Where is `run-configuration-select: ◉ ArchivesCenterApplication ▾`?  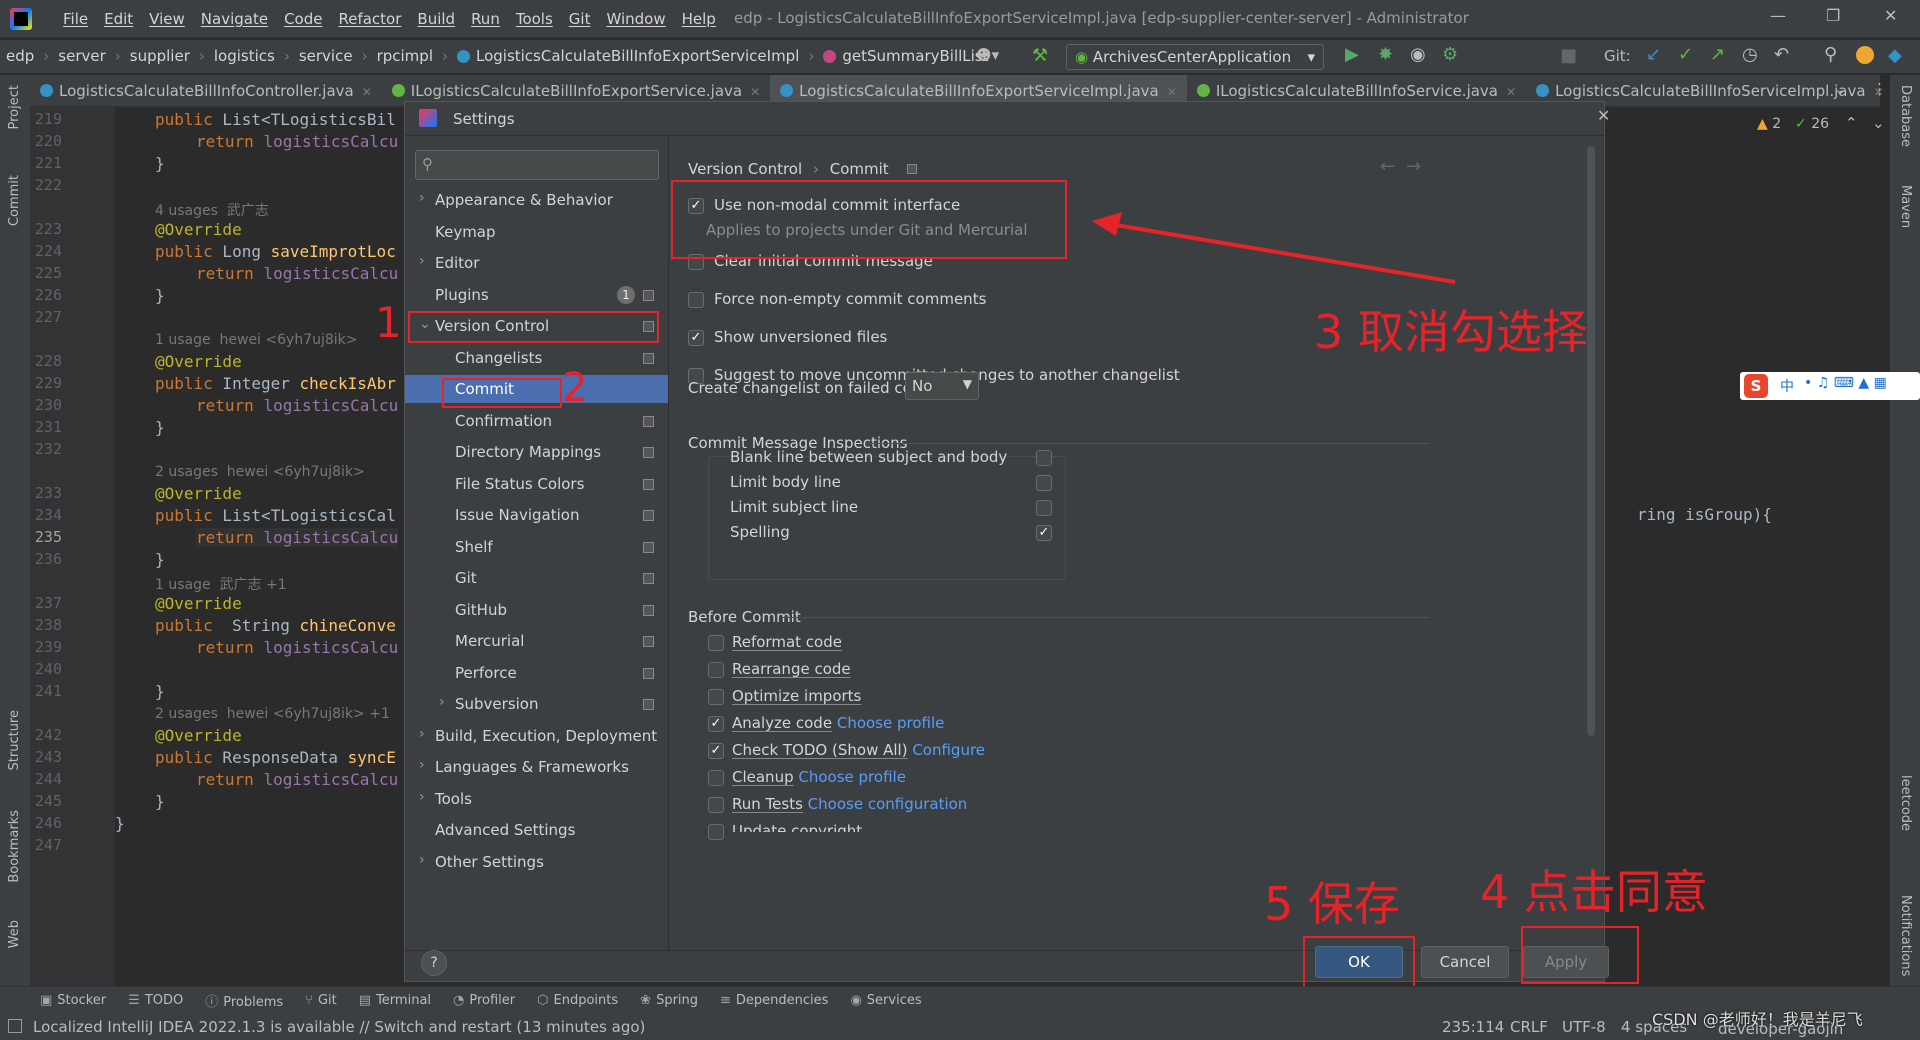
run-configuration-select: ◉ ArchivesCenterApplication ▾ is located at coordinates (1195, 57).